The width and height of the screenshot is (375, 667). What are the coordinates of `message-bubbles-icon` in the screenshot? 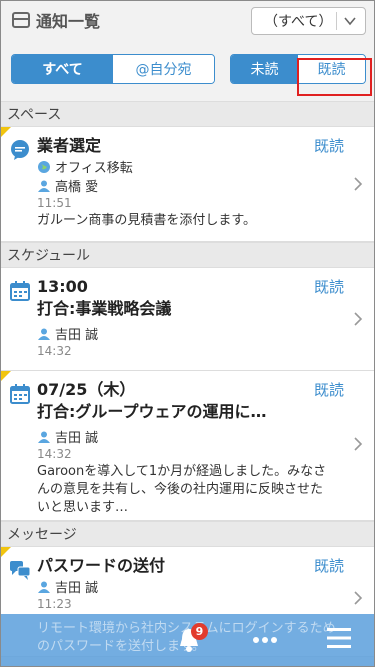 It's located at (20, 570).